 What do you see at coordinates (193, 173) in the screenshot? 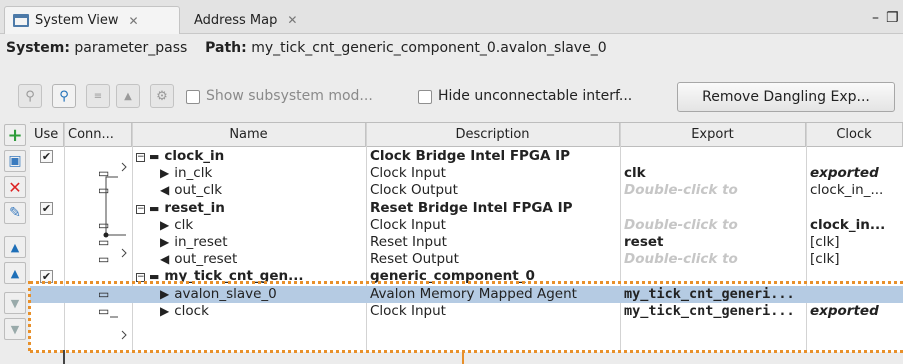
I see `interface-name-text: in_clk` at bounding box center [193, 173].